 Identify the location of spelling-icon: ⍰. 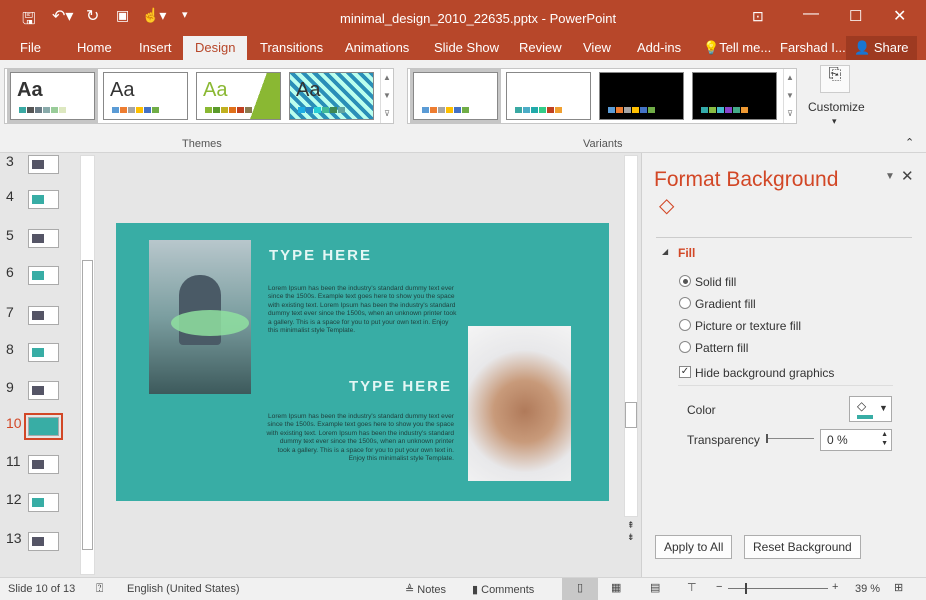
(99, 588).